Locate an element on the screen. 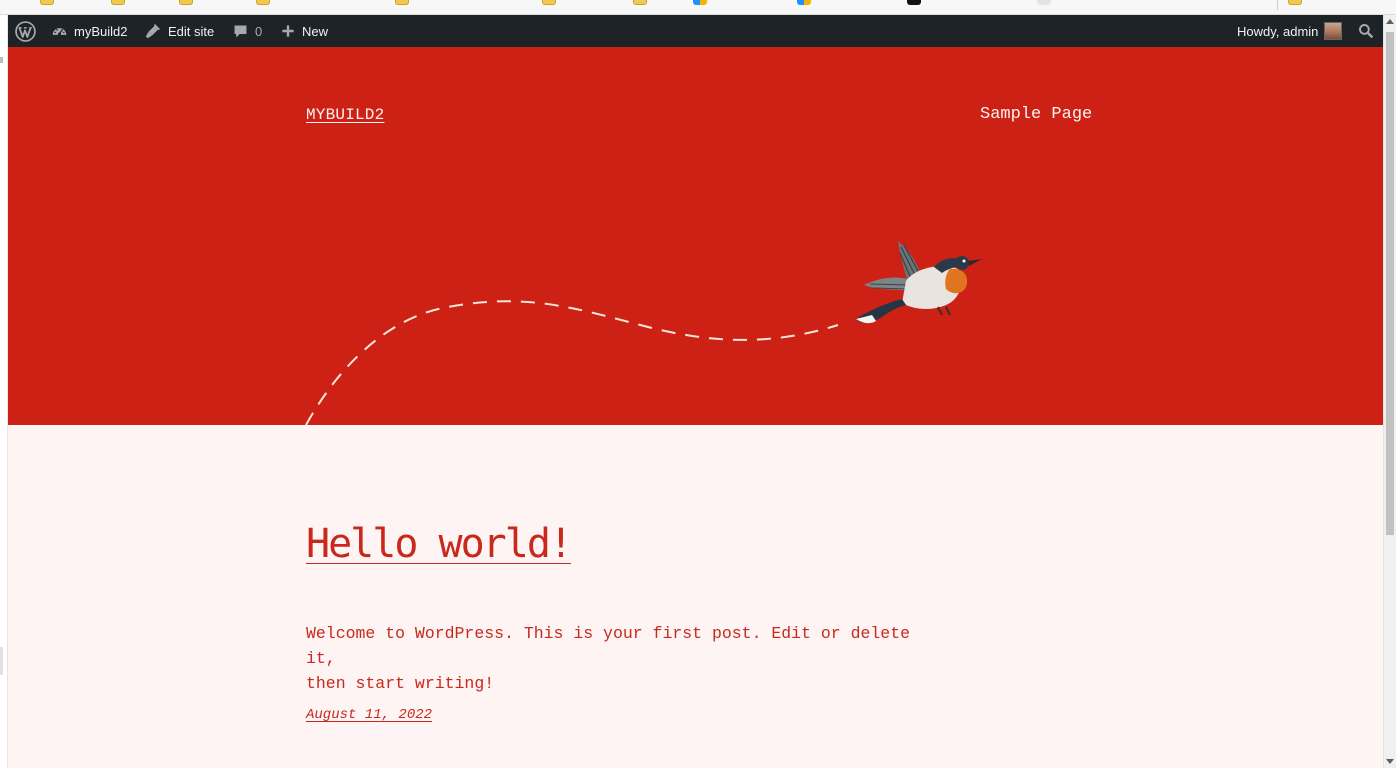 Image resolution: width=1396 pixels, height=768 pixels. post-excerpt-line: then start writing! is located at coordinates (400, 683).